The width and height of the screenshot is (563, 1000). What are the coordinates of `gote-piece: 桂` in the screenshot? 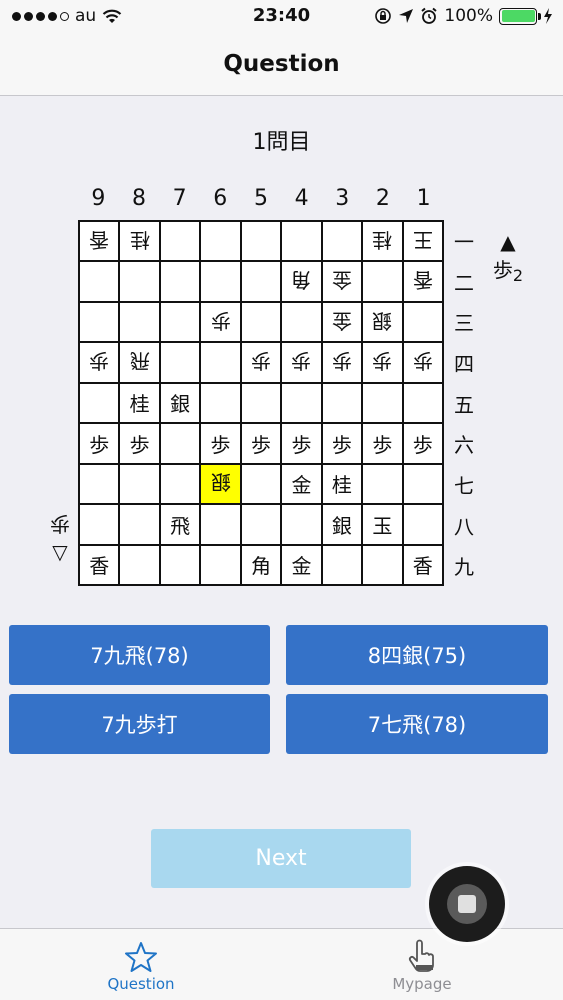 It's located at (382, 239).